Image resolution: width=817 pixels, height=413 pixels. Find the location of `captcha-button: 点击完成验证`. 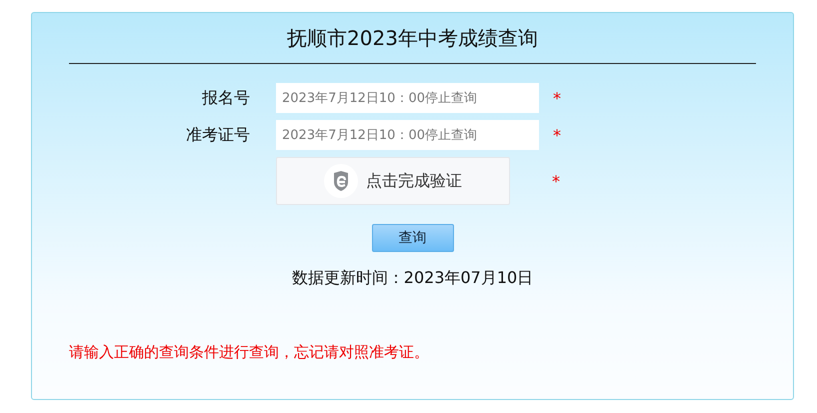

captcha-button: 点击完成验证 is located at coordinates (393, 181).